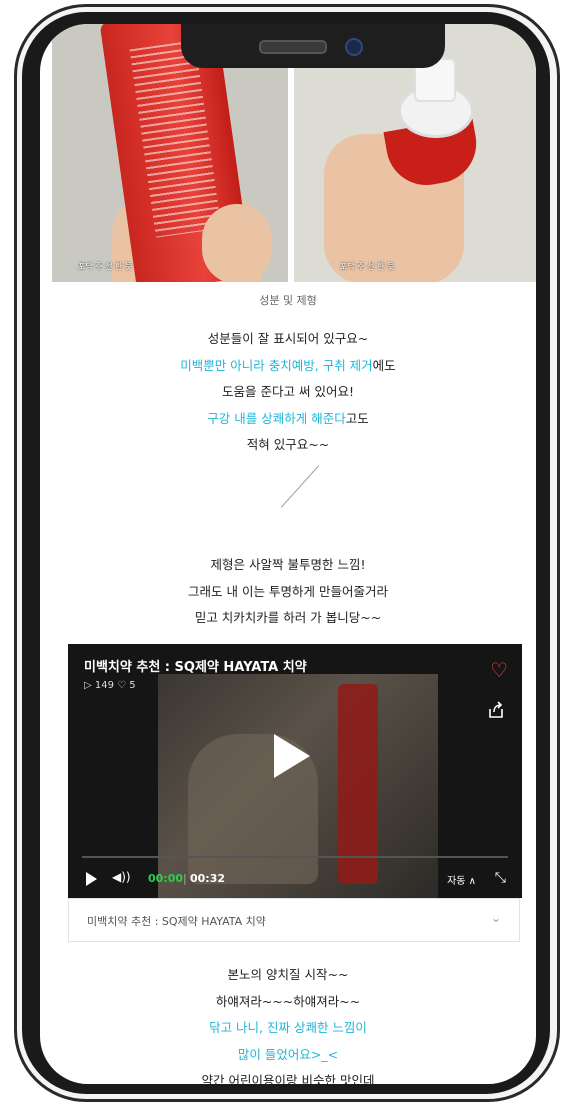  Describe the element at coordinates (294, 920) in the screenshot. I see `video-info-bar: 미백치약 추천 : SQ제약 HAYATA 치약 ⌄` at that location.